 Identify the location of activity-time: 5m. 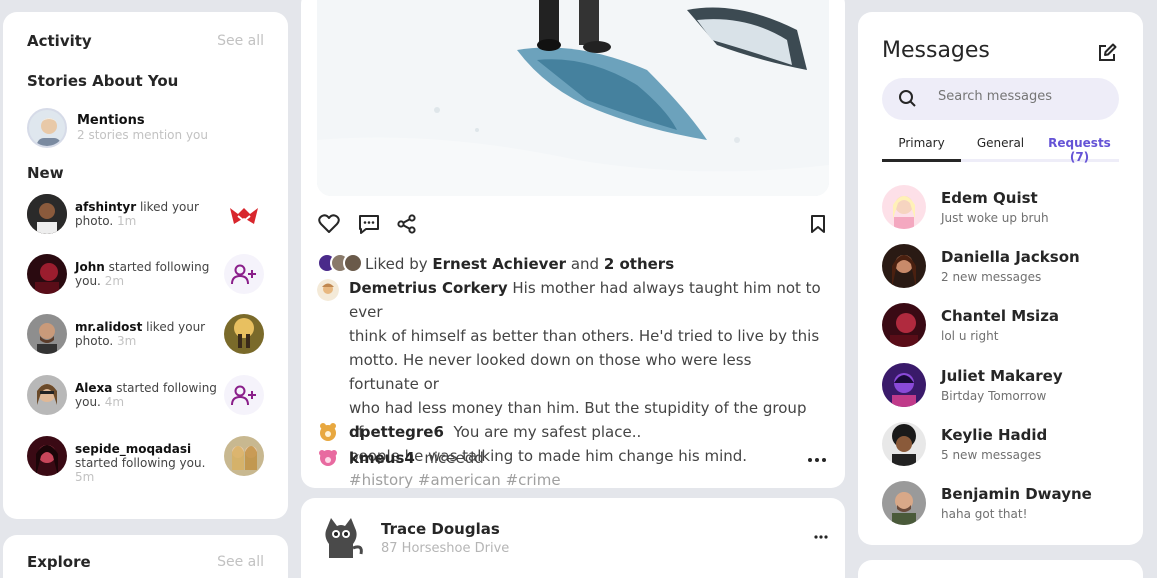
(85, 477).